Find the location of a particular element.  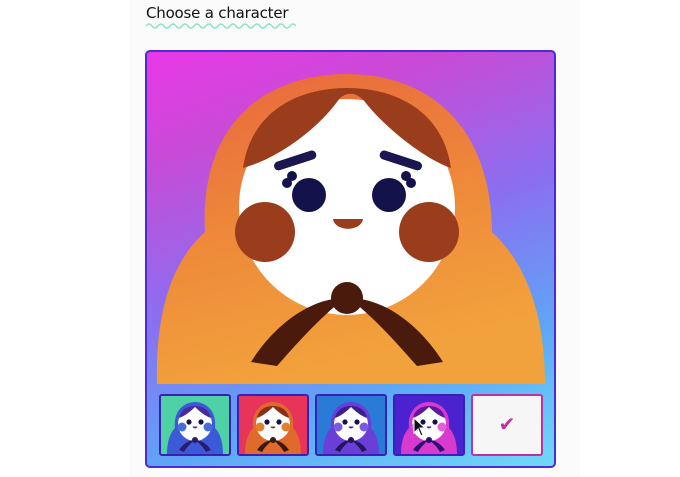

character-purple-icon is located at coordinates (429, 425).